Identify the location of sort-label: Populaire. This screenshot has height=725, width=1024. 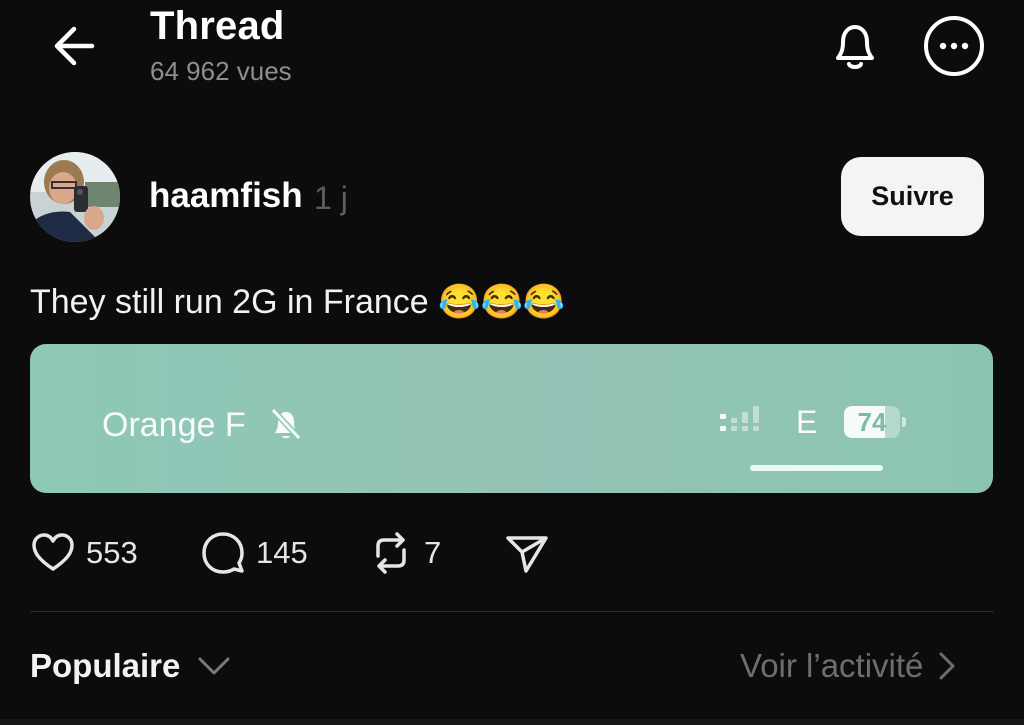
(105, 665).